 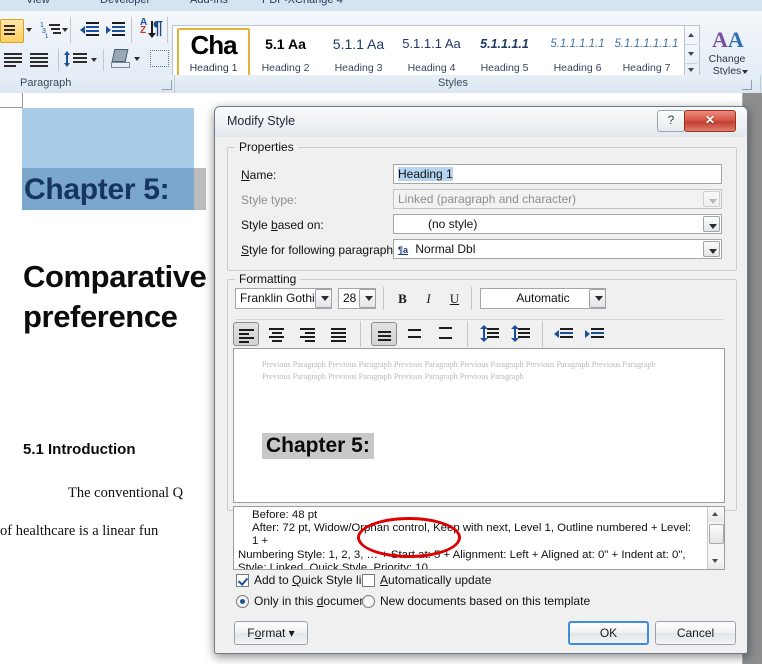 What do you see at coordinates (285, 515) in the screenshot?
I see `desc-line-1: Before: 48 pt` at bounding box center [285, 515].